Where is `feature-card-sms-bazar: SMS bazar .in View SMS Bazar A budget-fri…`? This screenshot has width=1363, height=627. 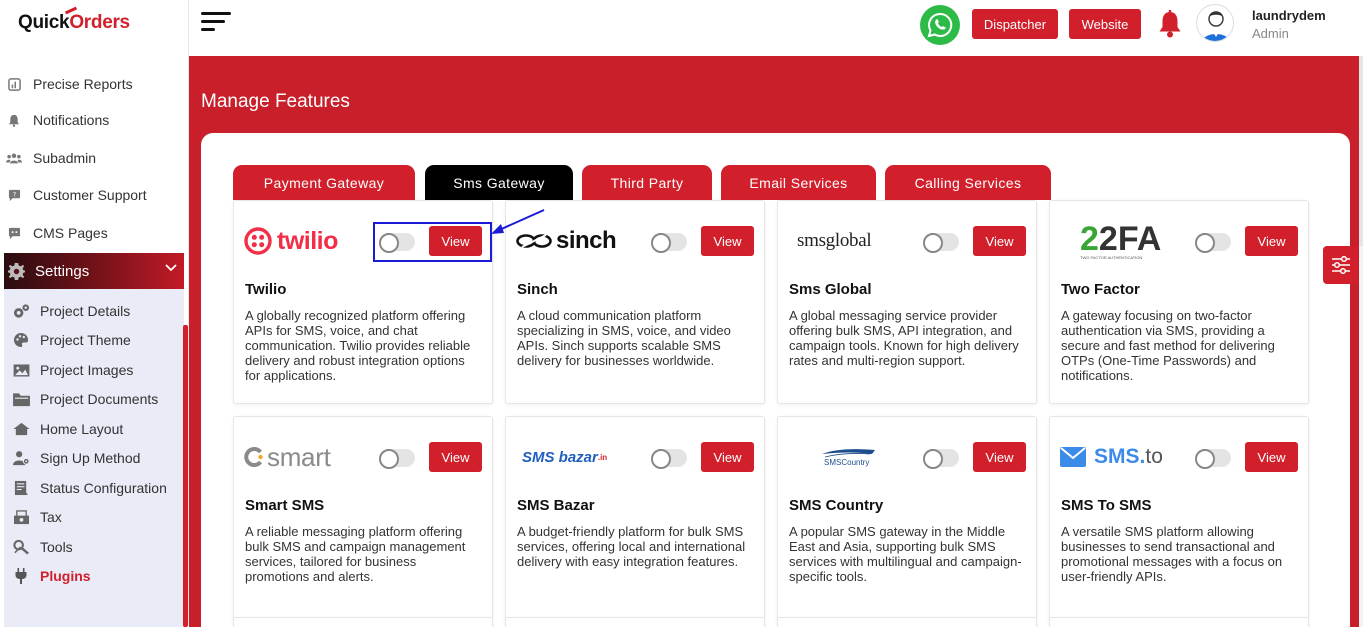
feature-card-sms-bazar: SMS bazar .in View SMS Bazar A budget-fri… is located at coordinates (635, 518).